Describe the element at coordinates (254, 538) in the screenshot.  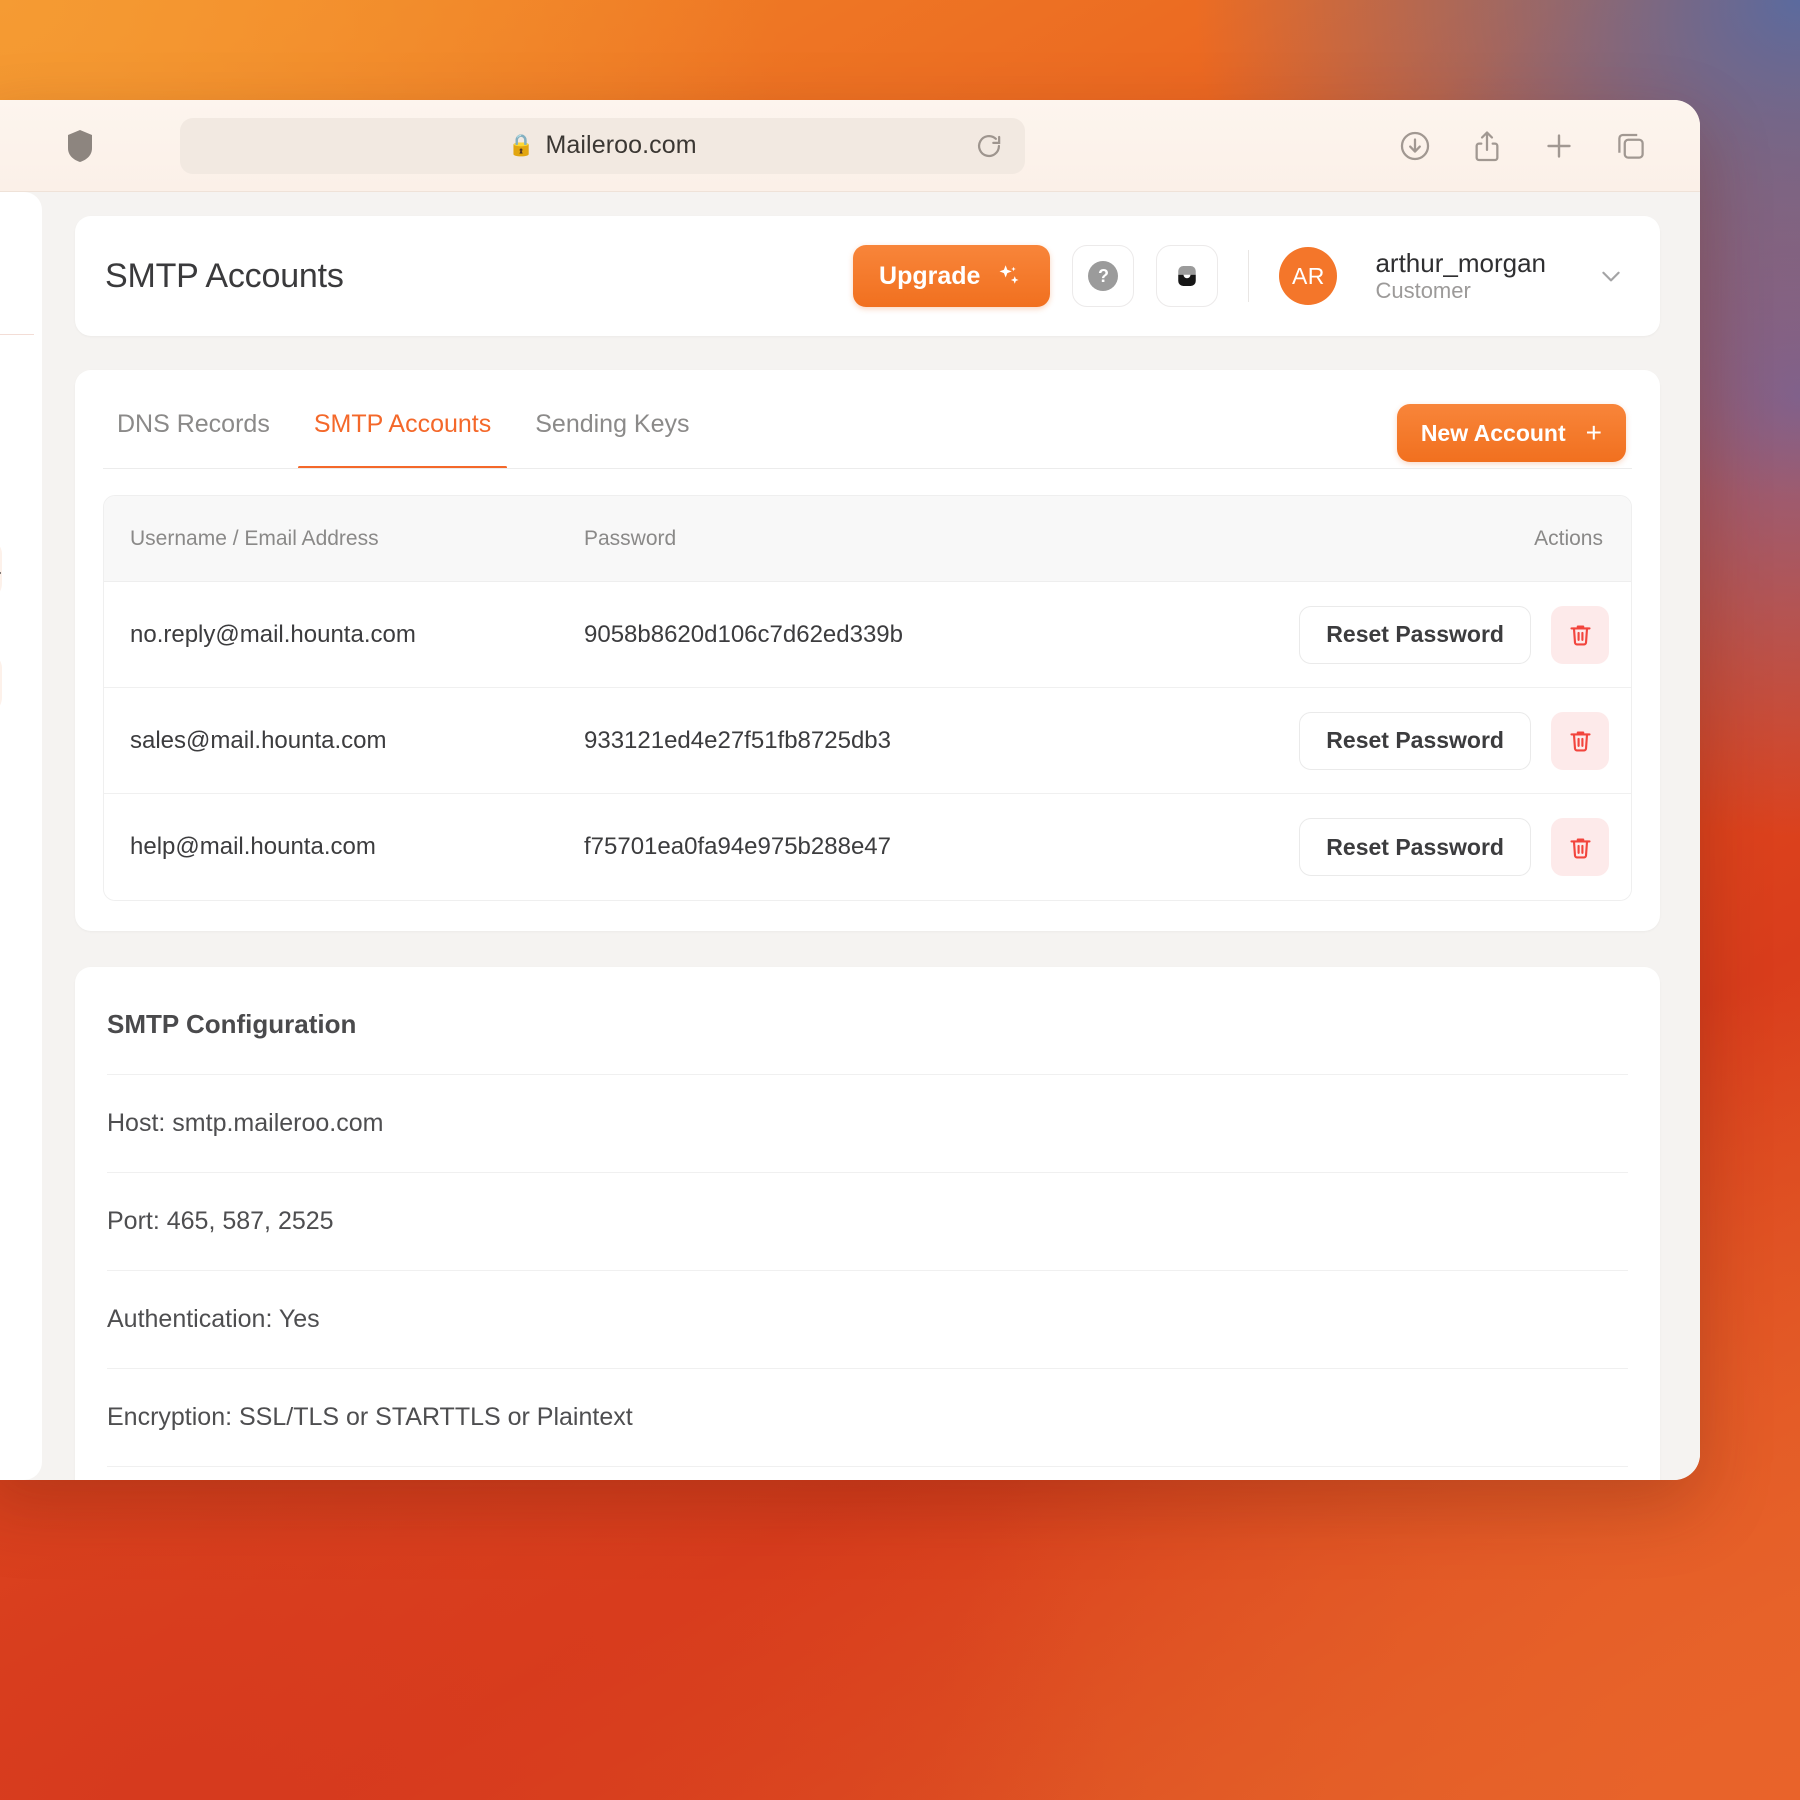
I see `column-header-username: Username / Email Address` at that location.